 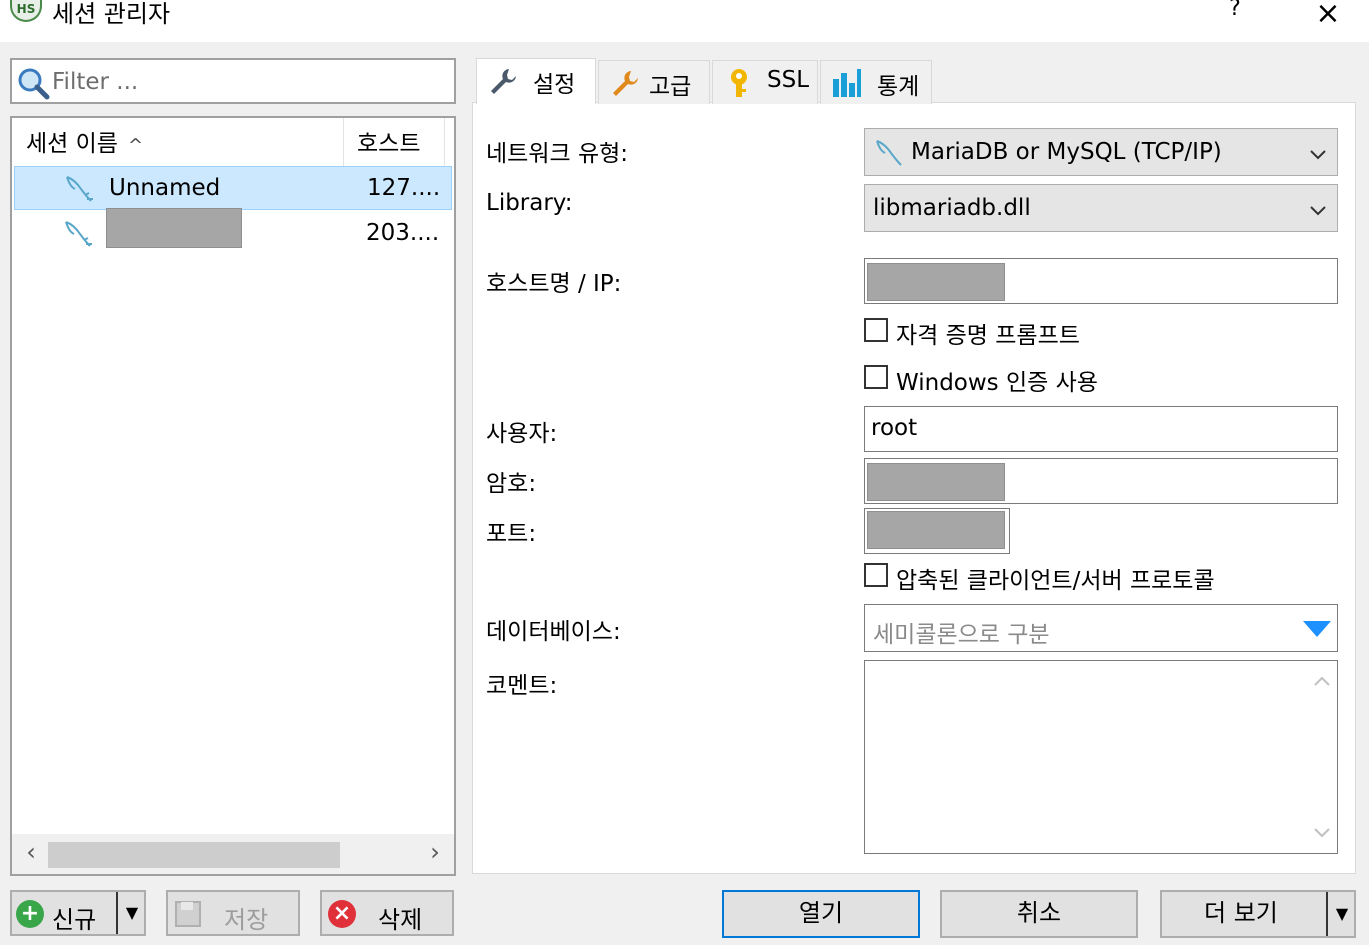 I want to click on compressed-protocol-label: 압축된 클라이언트/서버 프로토콜, so click(x=1055, y=581).